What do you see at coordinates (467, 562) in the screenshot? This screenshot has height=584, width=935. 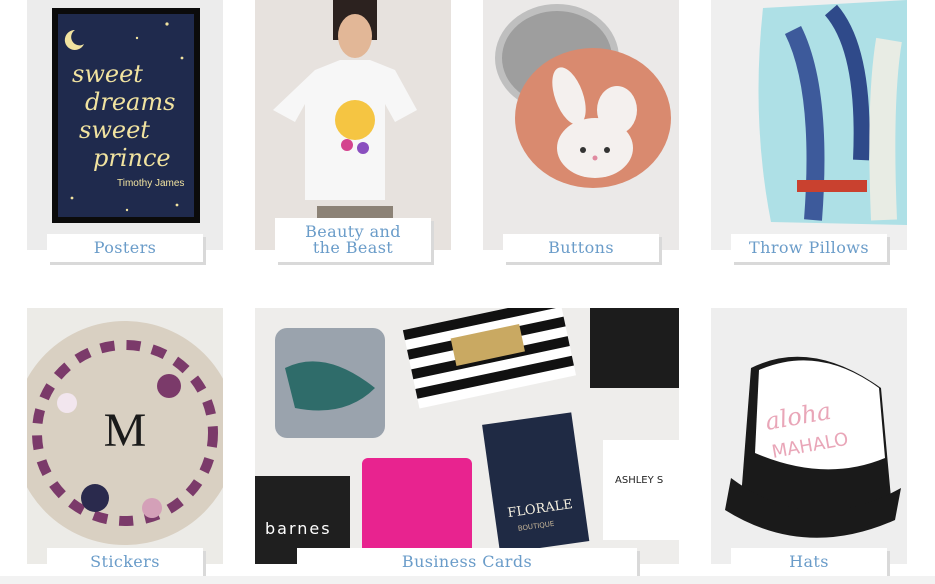 I see `category-label: Business Cards` at bounding box center [467, 562].